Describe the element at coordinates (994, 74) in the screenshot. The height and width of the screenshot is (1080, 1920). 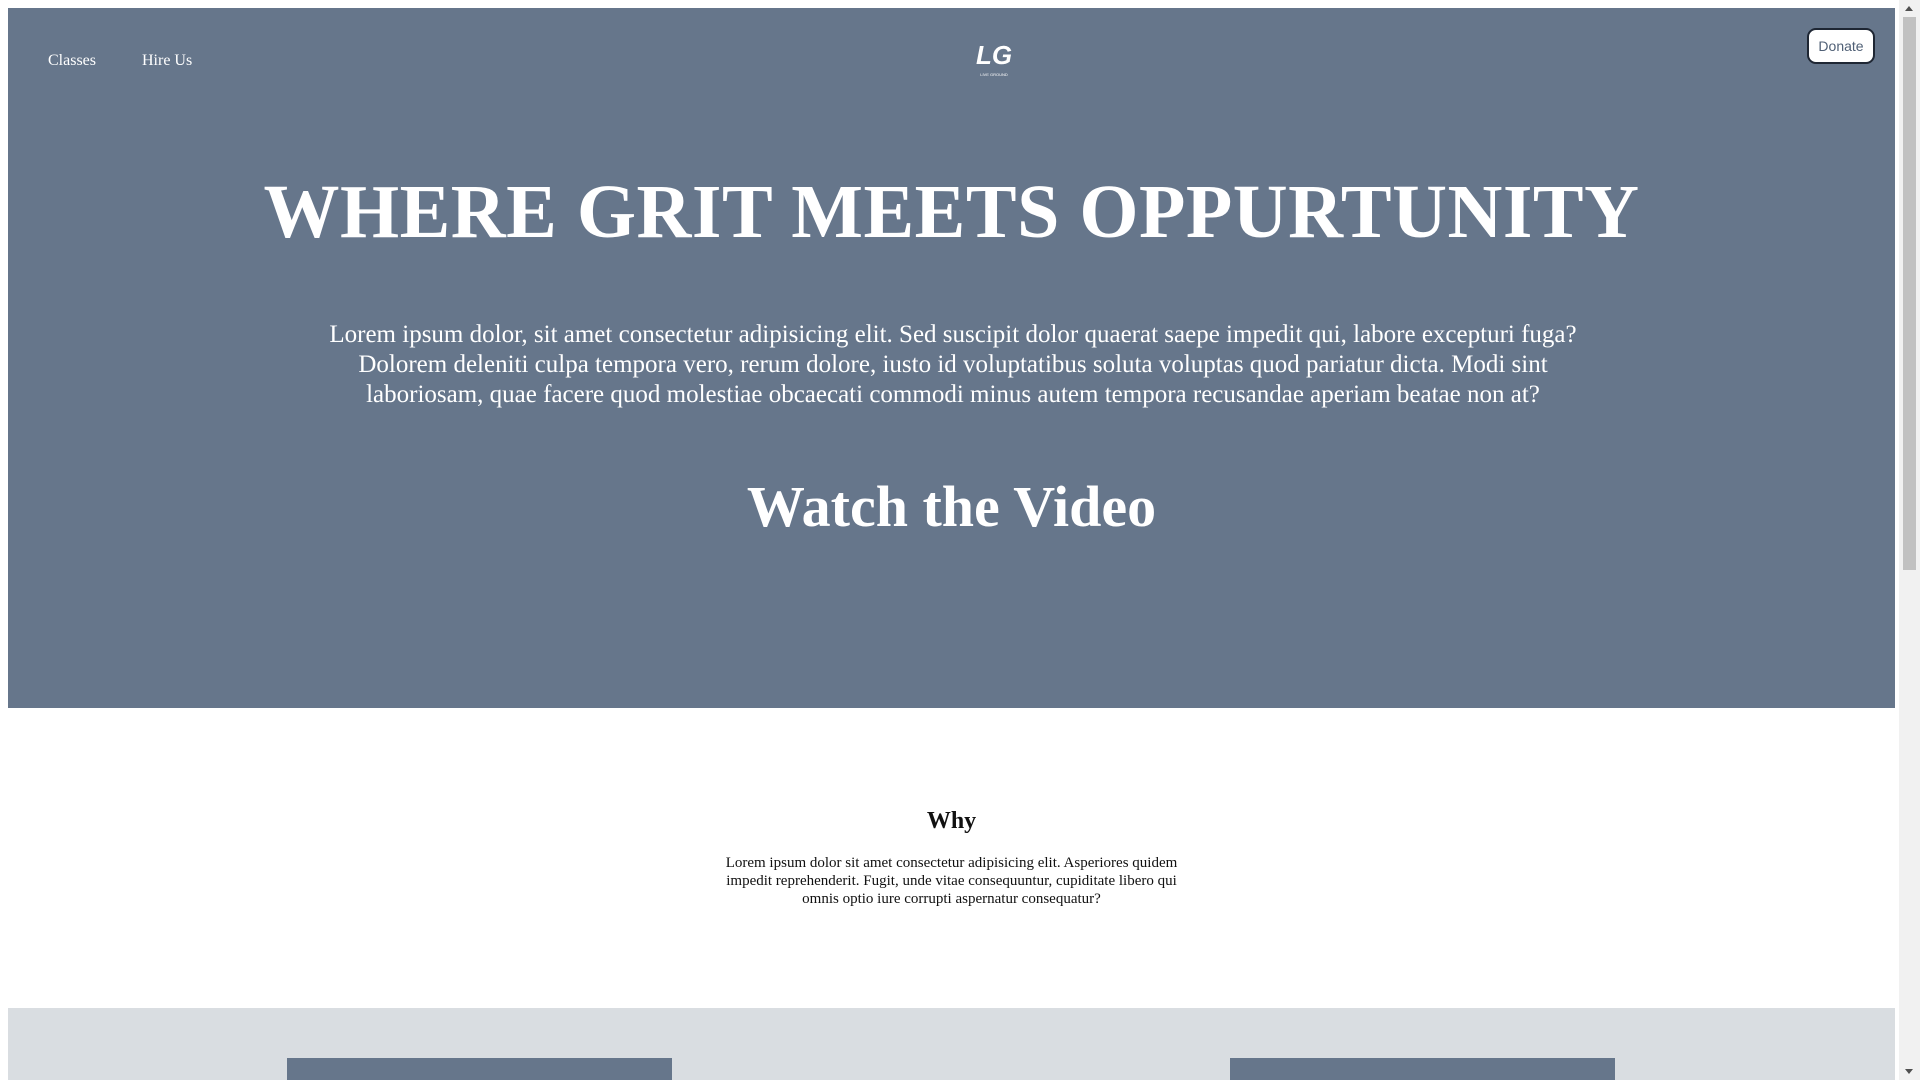
I see `logo-subtext: LIVE GROUND` at that location.